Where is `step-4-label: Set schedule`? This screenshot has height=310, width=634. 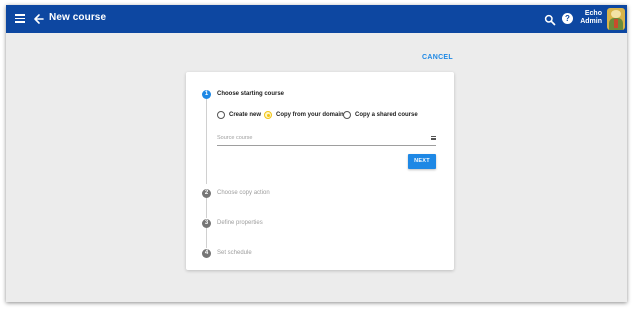 step-4-label: Set schedule is located at coordinates (234, 253).